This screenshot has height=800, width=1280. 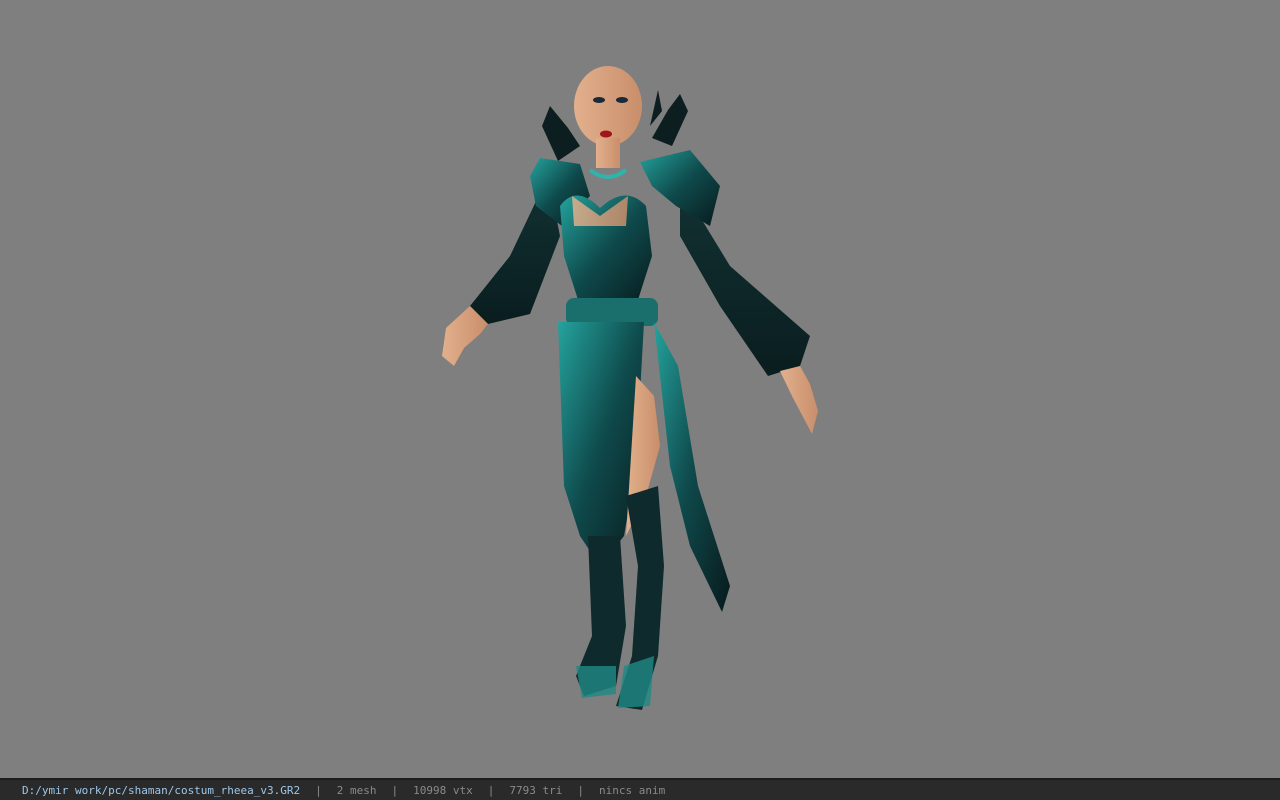 I want to click on belt, so click(x=612, y=312).